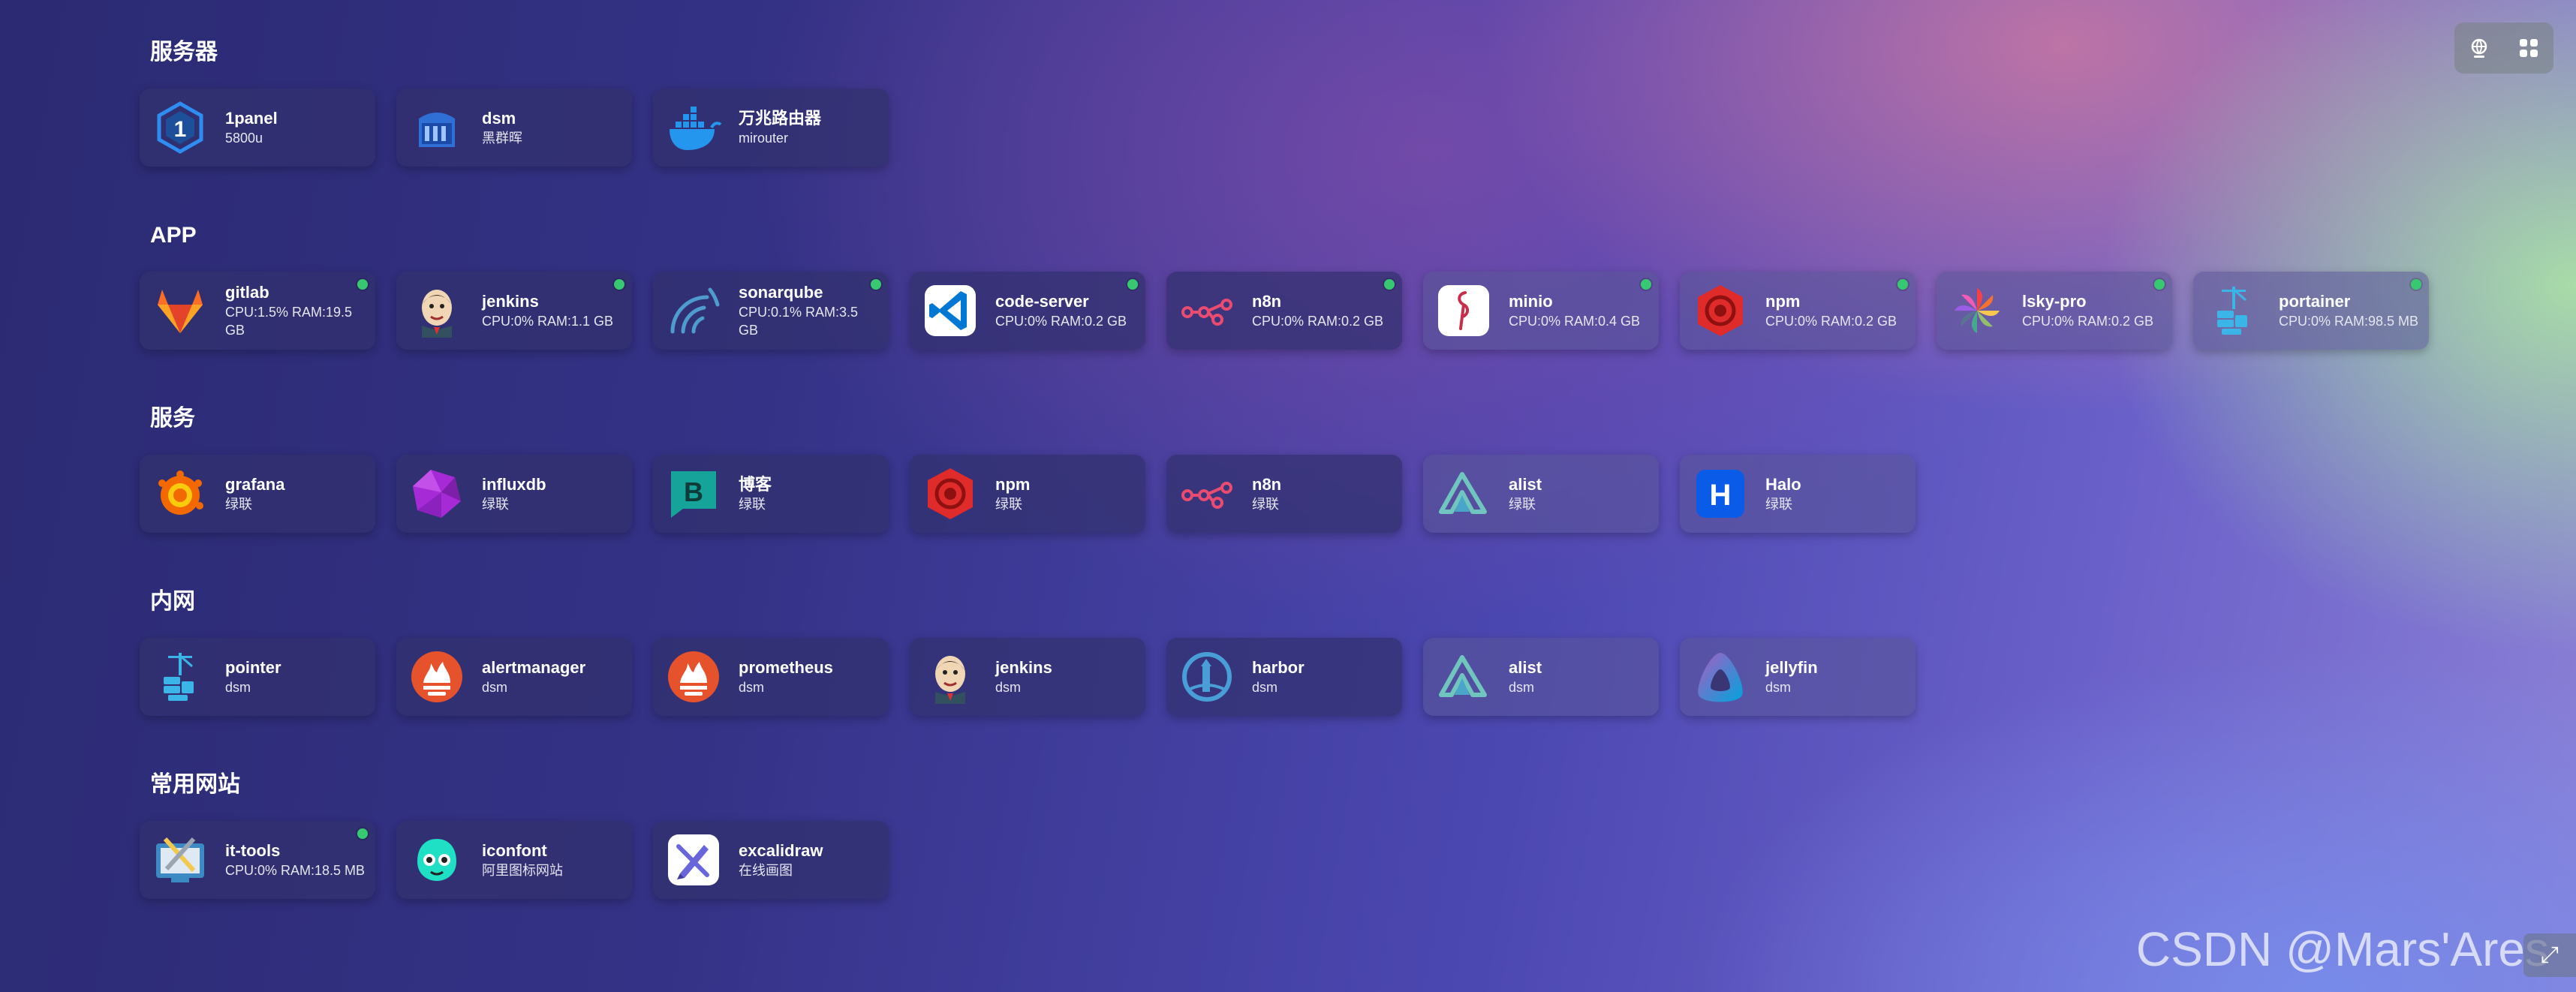 This screenshot has height=992, width=2576. I want to click on app-card-jenkins: jenkins CPU:0% RAM:1.1 GB, so click(514, 311).